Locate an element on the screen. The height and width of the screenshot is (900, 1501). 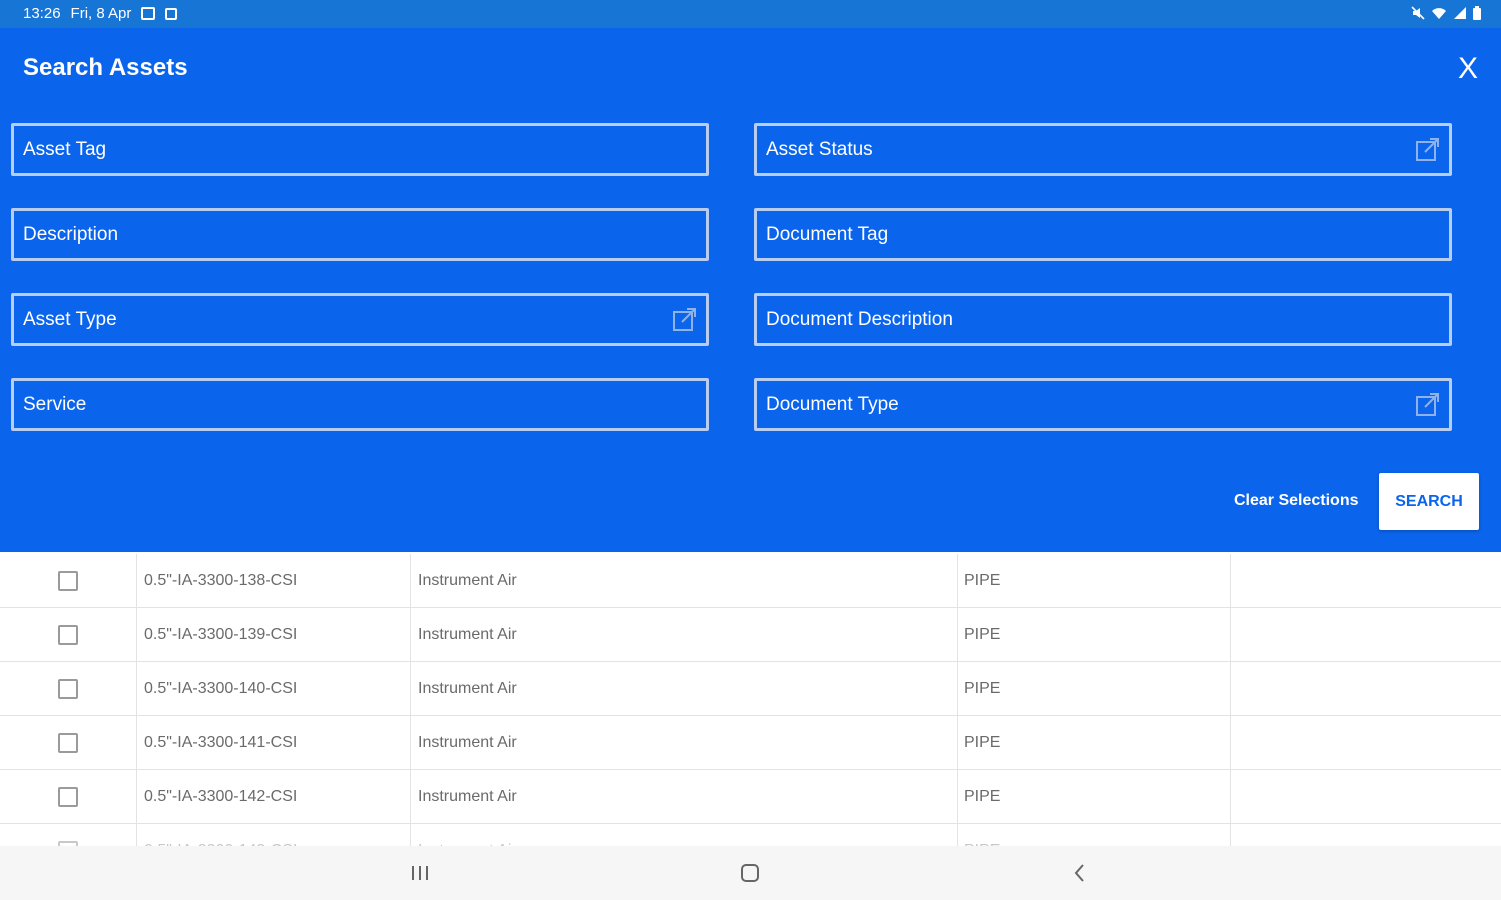
status-left: 13:26 Fri, 8 Apr is located at coordinates (100, 13).